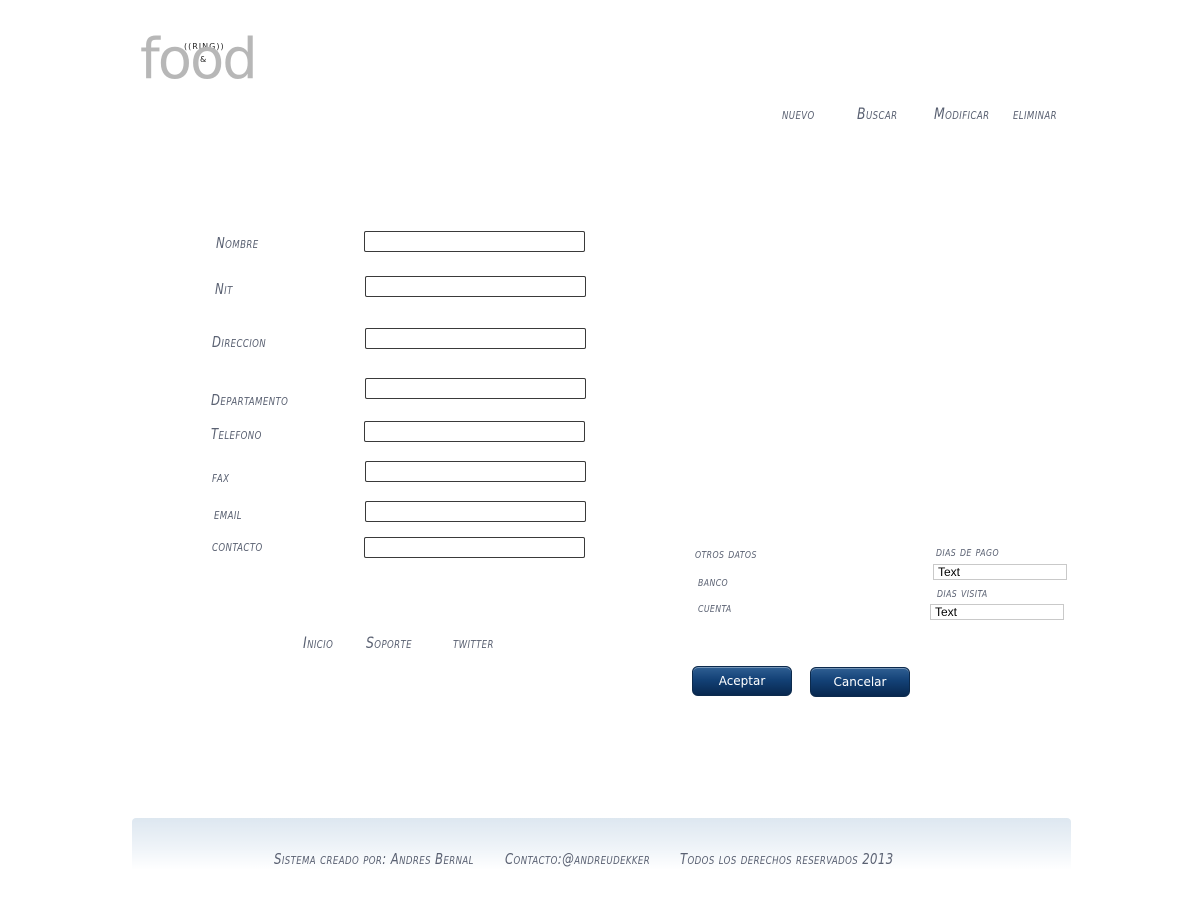 The height and width of the screenshot is (900, 1200). What do you see at coordinates (860, 682) in the screenshot?
I see `cancelar-button: Cancelar` at bounding box center [860, 682].